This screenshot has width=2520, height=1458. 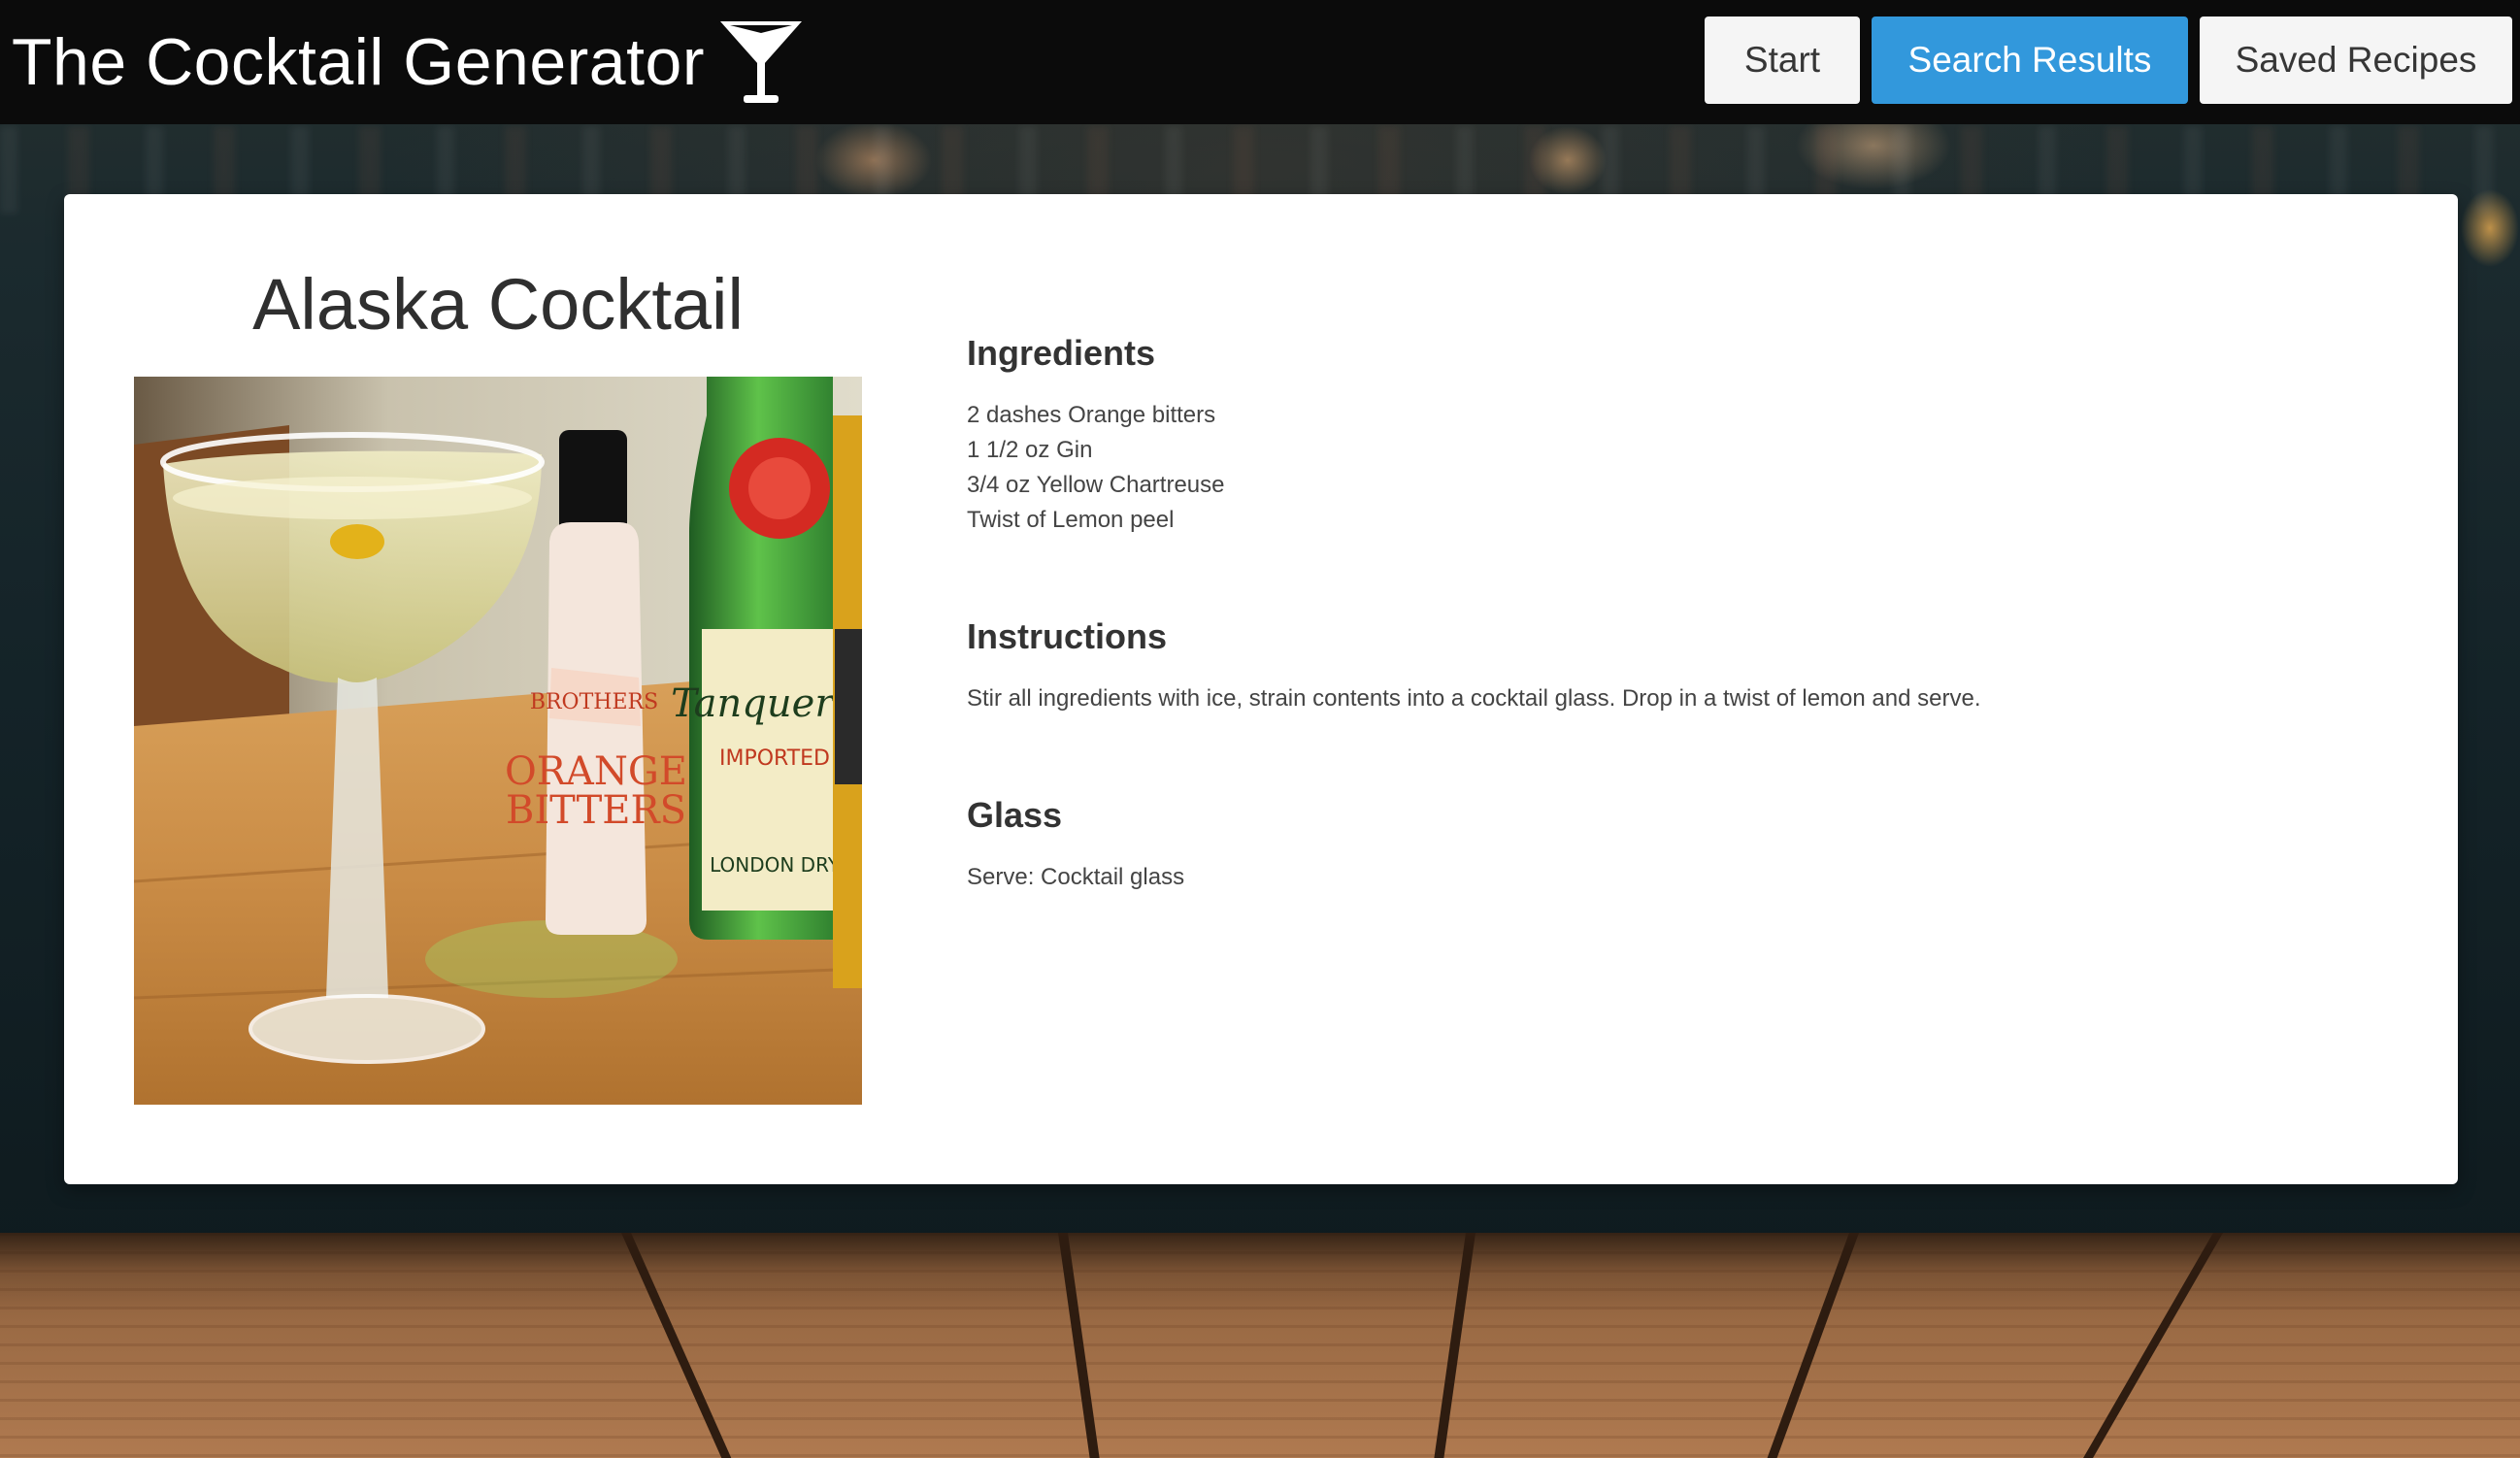 What do you see at coordinates (1782, 60) in the screenshot?
I see `start-button: Start` at bounding box center [1782, 60].